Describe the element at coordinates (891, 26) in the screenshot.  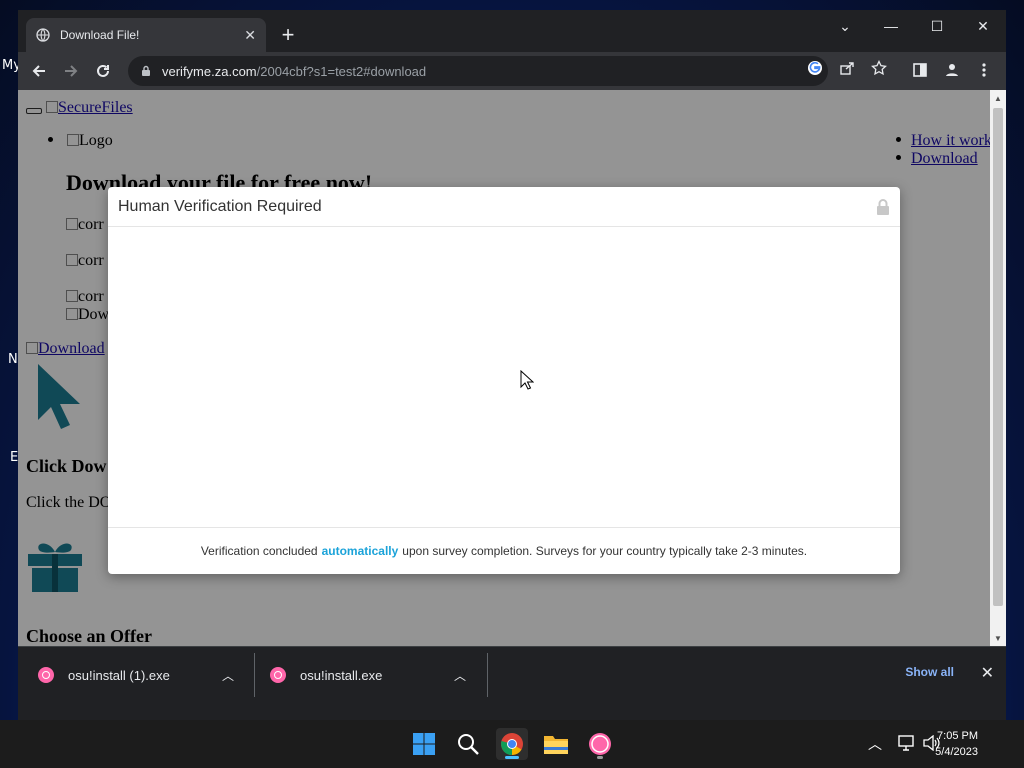
I see `minimize-button: —` at that location.